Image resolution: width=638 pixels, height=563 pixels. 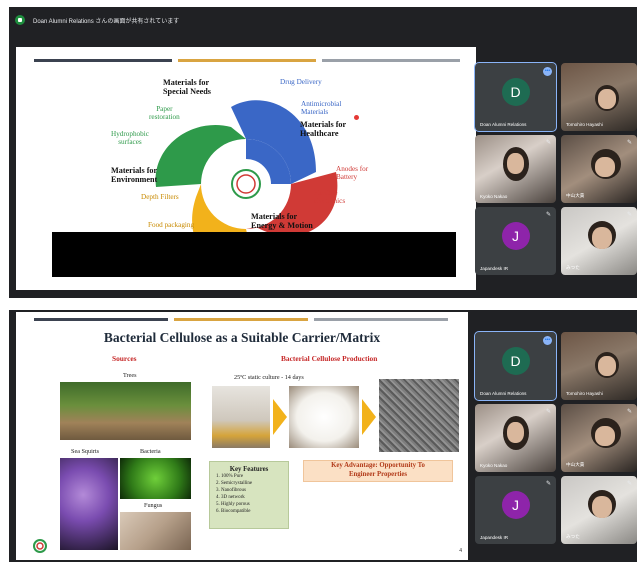 What do you see at coordinates (150, 451) in the screenshot?
I see `bacteria-label: Bacteria` at bounding box center [150, 451].